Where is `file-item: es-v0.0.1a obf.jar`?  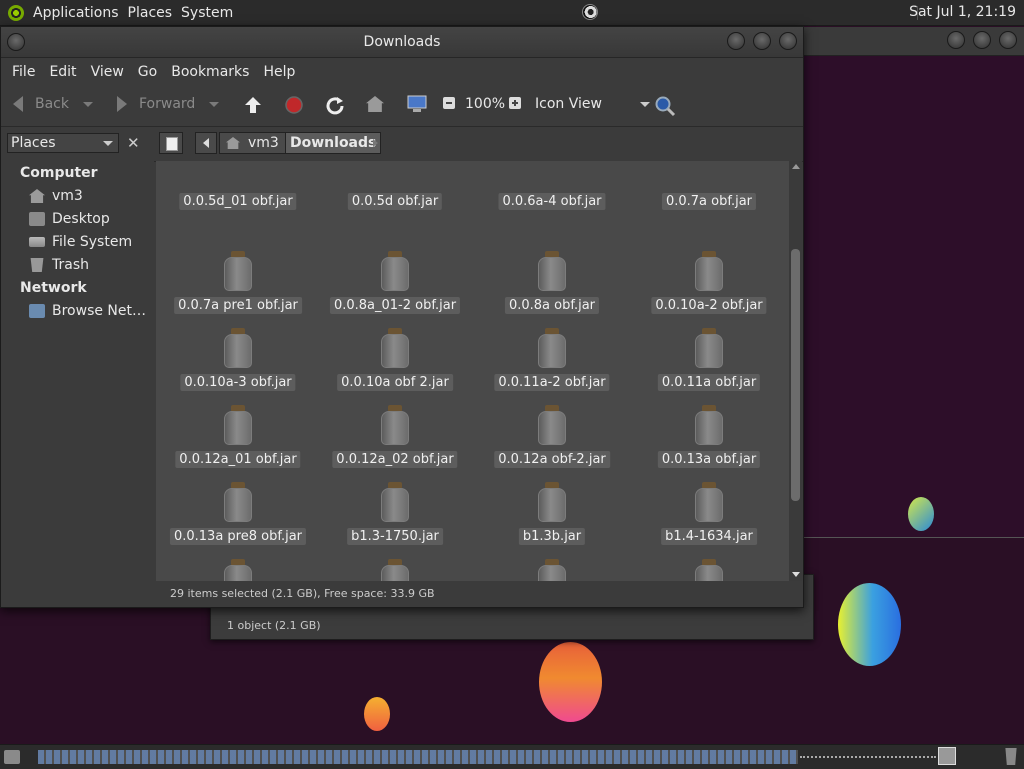
file-item: es-v0.0.1a obf.jar is located at coordinates (395, 568).